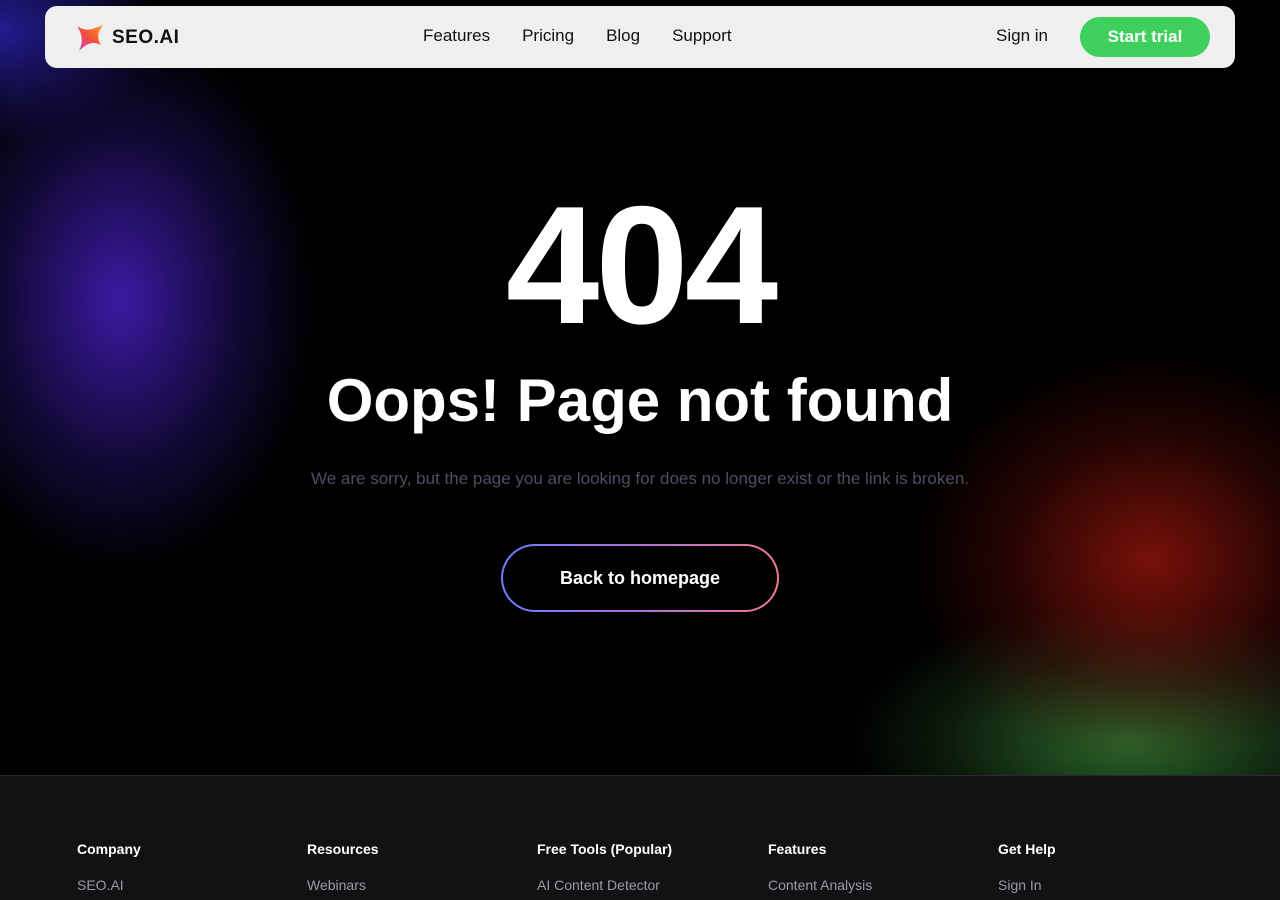 The width and height of the screenshot is (1280, 900). What do you see at coordinates (343, 849) in the screenshot?
I see `footer-heading: Resources` at bounding box center [343, 849].